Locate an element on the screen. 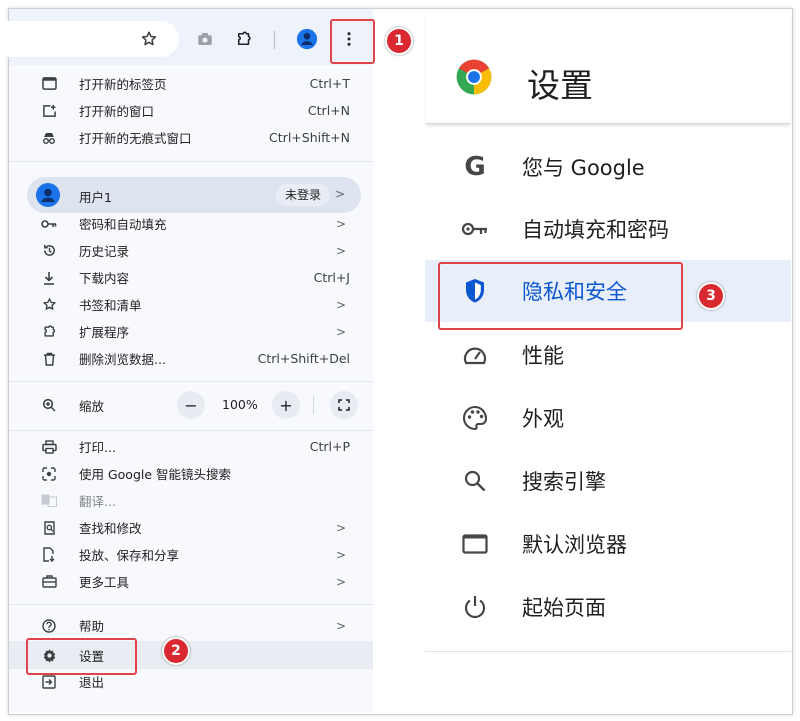 Image resolution: width=800 pixels, height=721 pixels. extensions-icon is located at coordinates (244, 39).